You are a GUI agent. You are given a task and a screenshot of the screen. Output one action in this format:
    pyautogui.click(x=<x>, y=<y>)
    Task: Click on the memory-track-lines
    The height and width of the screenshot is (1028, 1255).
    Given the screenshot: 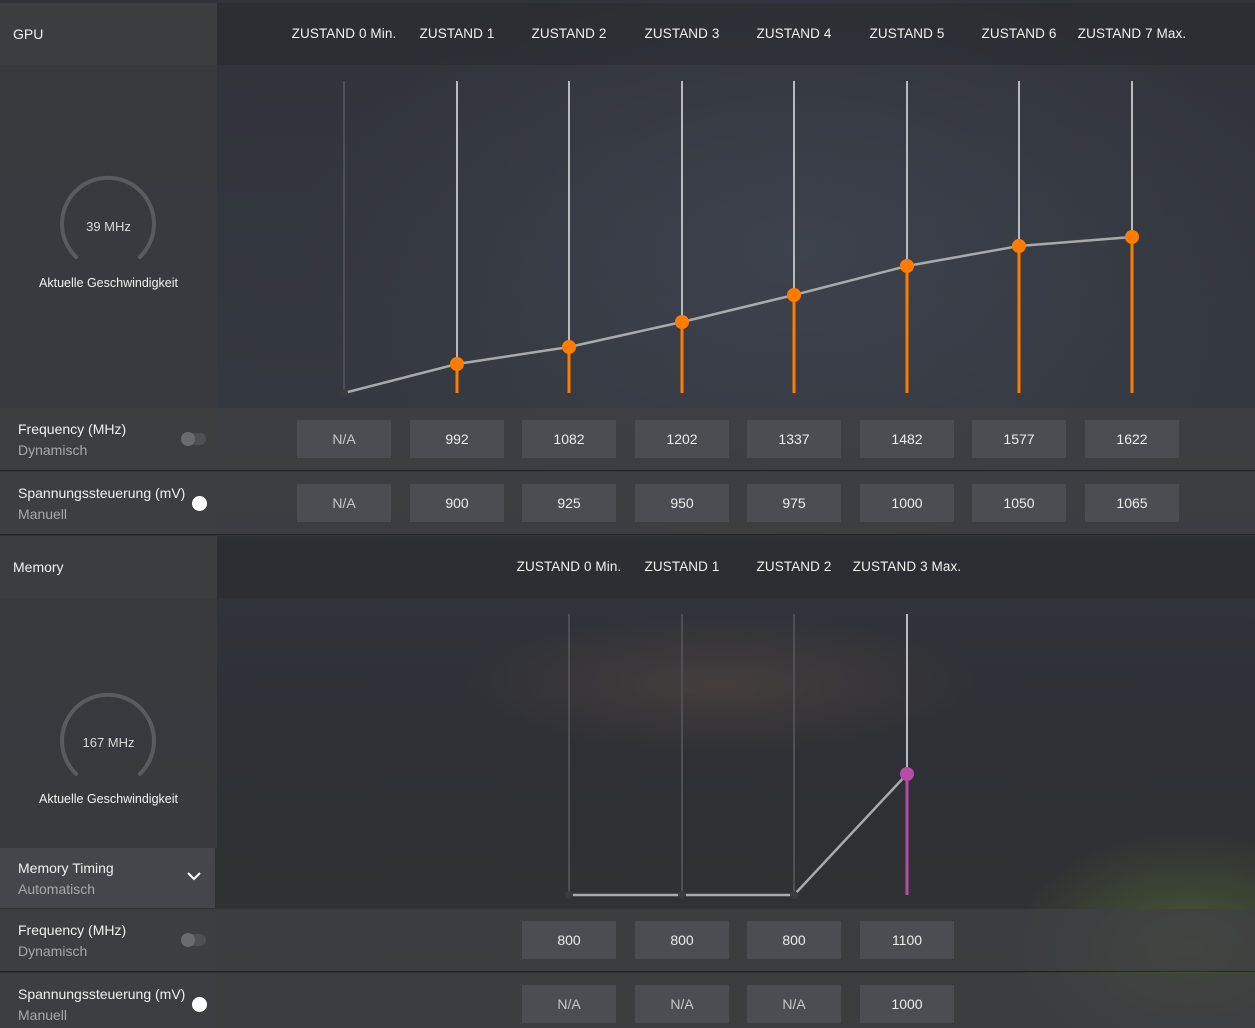 What is the action you would take?
    pyautogui.click(x=738, y=754)
    